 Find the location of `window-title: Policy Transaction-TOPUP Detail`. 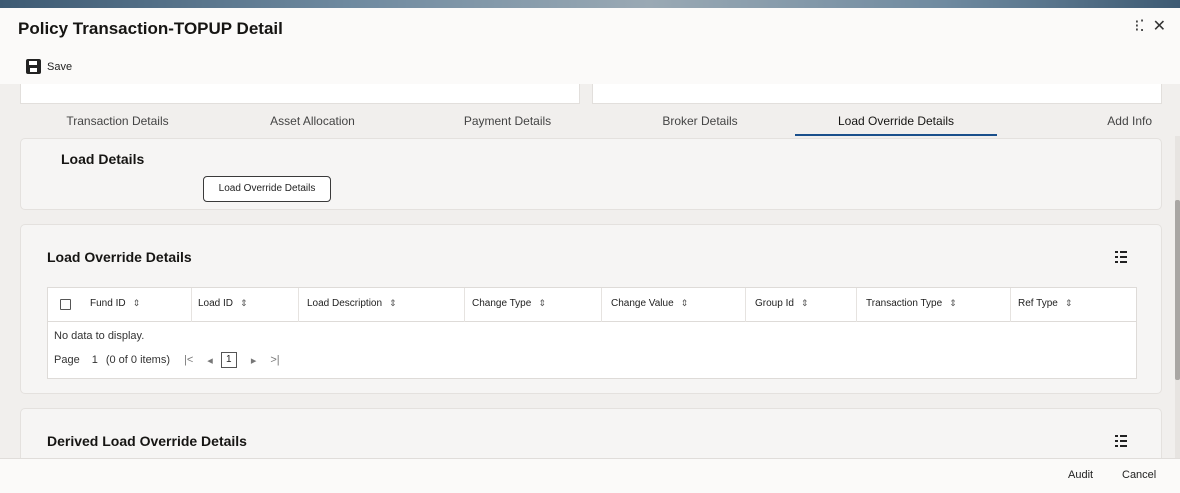

window-title: Policy Transaction-TOPUP Detail is located at coordinates (150, 28).